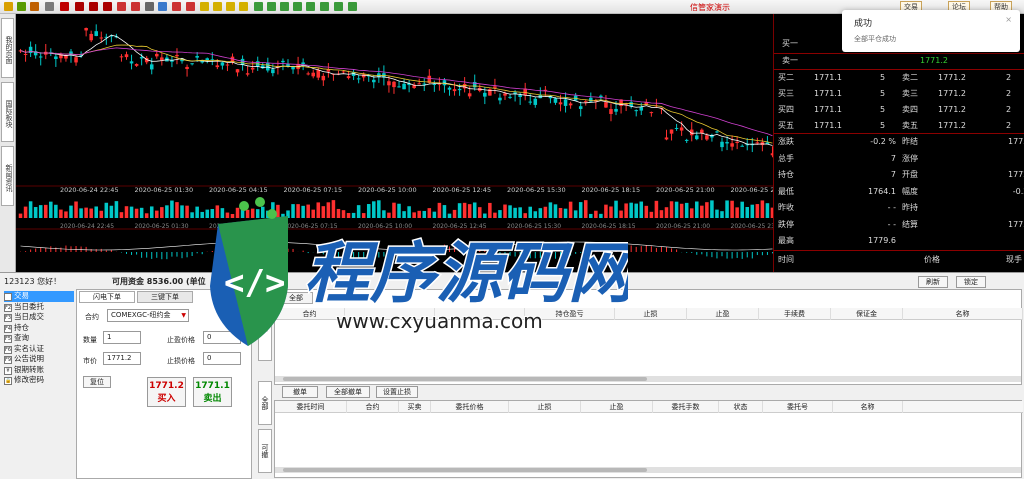 The height and width of the screenshot is (479, 1024). Describe the element at coordinates (135, 6) in the screenshot. I see `indicator-icon` at that location.